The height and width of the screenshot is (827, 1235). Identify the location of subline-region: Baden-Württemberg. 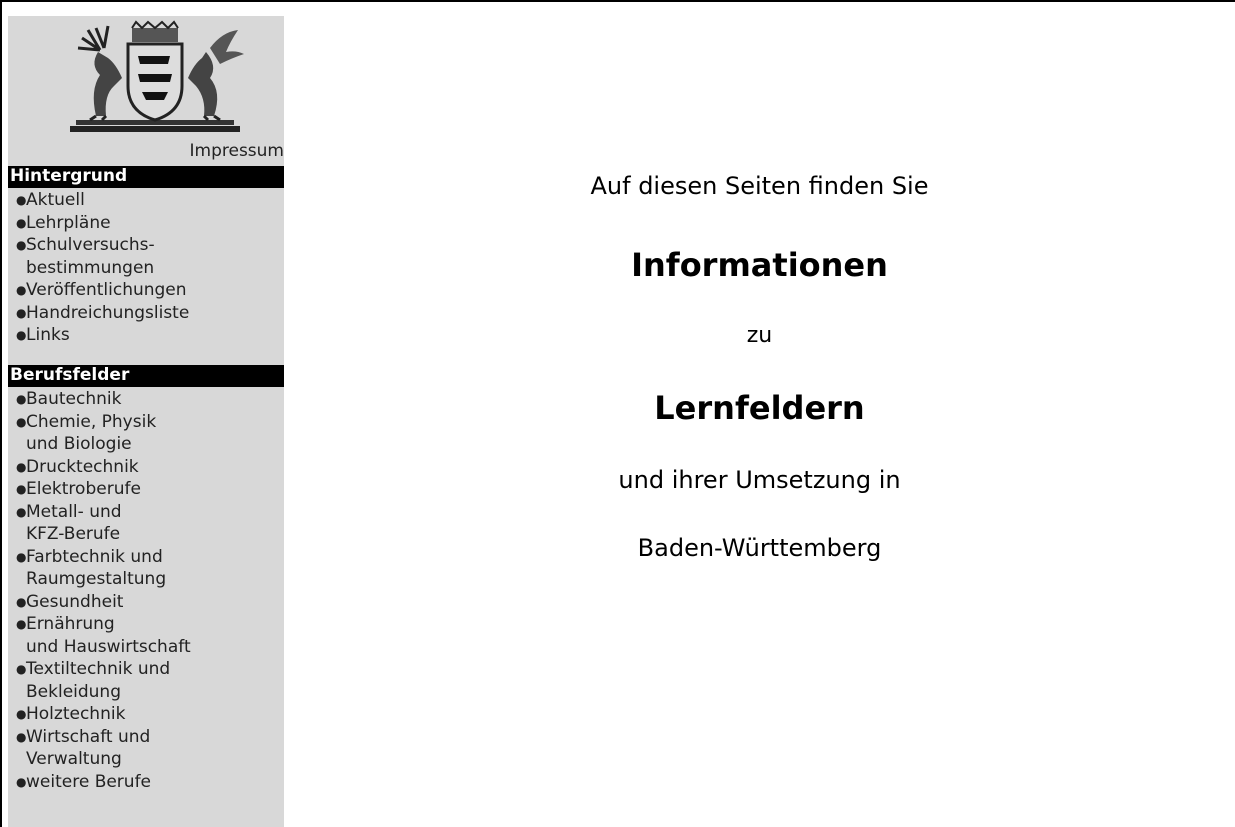
(759, 548).